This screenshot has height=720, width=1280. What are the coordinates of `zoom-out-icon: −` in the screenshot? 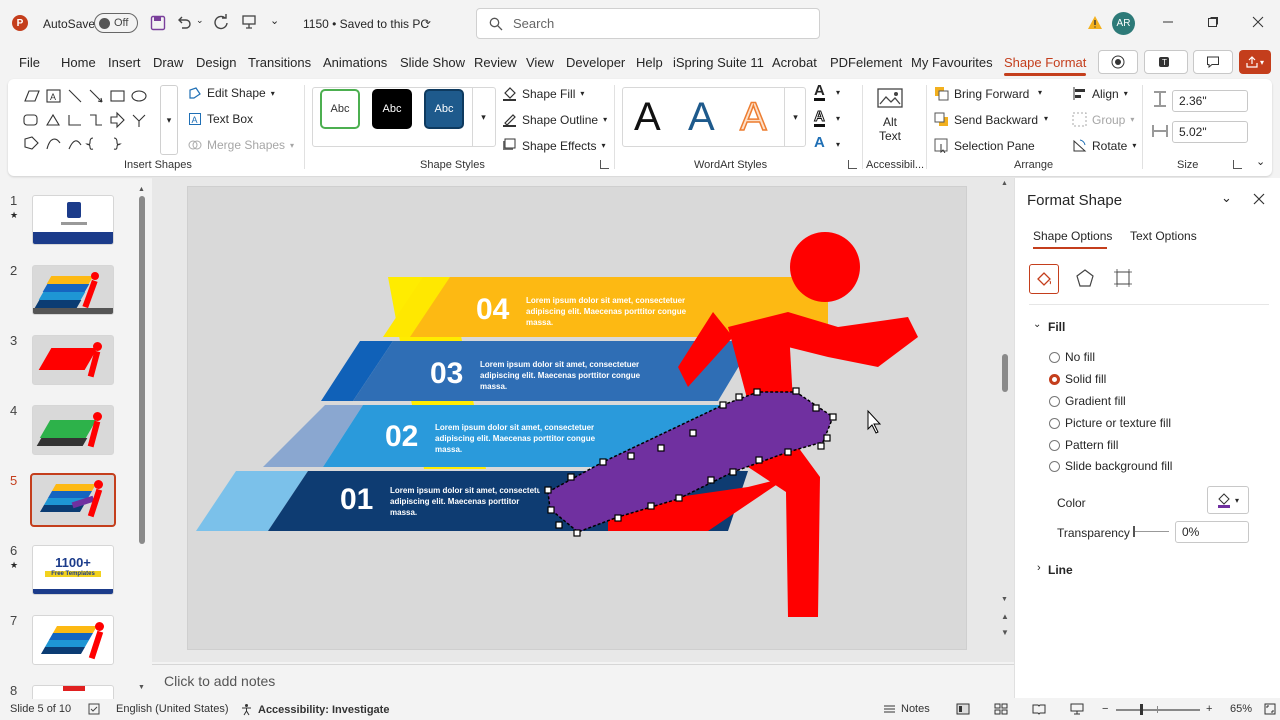 It's located at (1105, 709).